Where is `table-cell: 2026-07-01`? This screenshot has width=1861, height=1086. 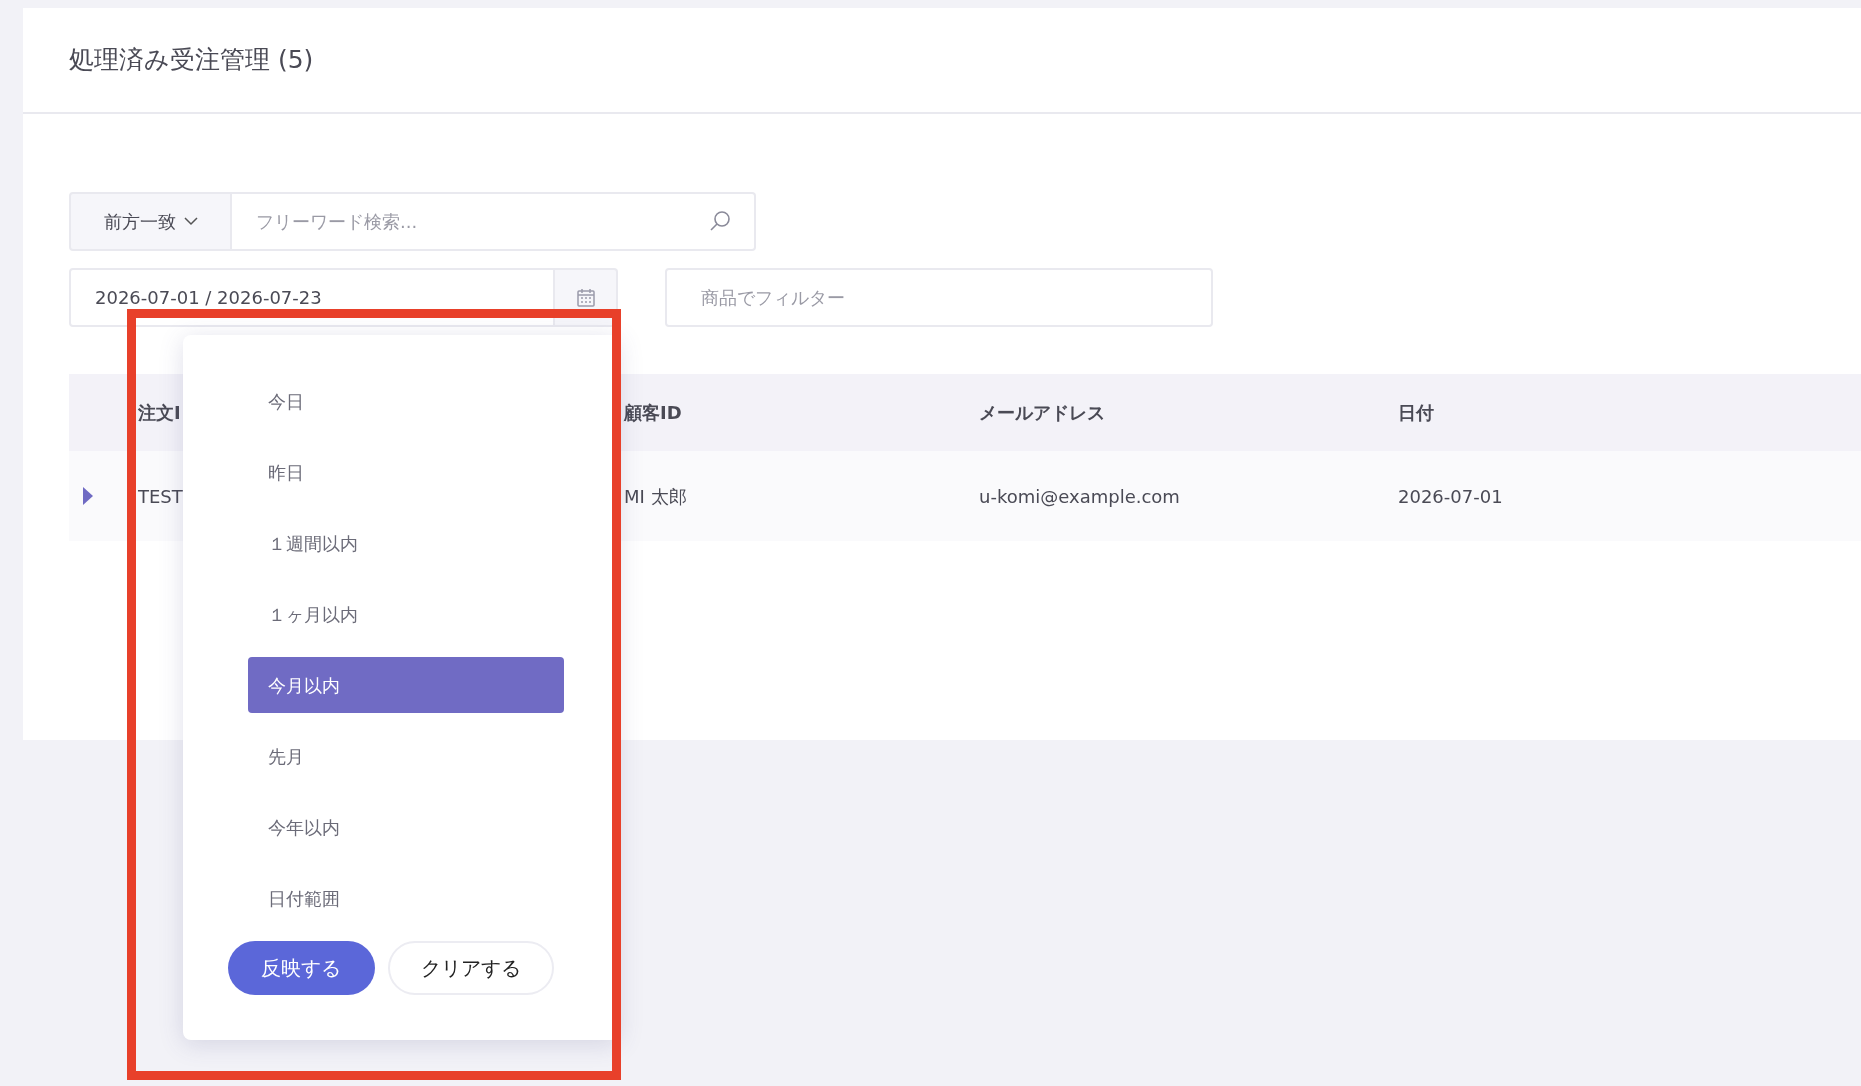
table-cell: 2026-07-01 is located at coordinates (1450, 496).